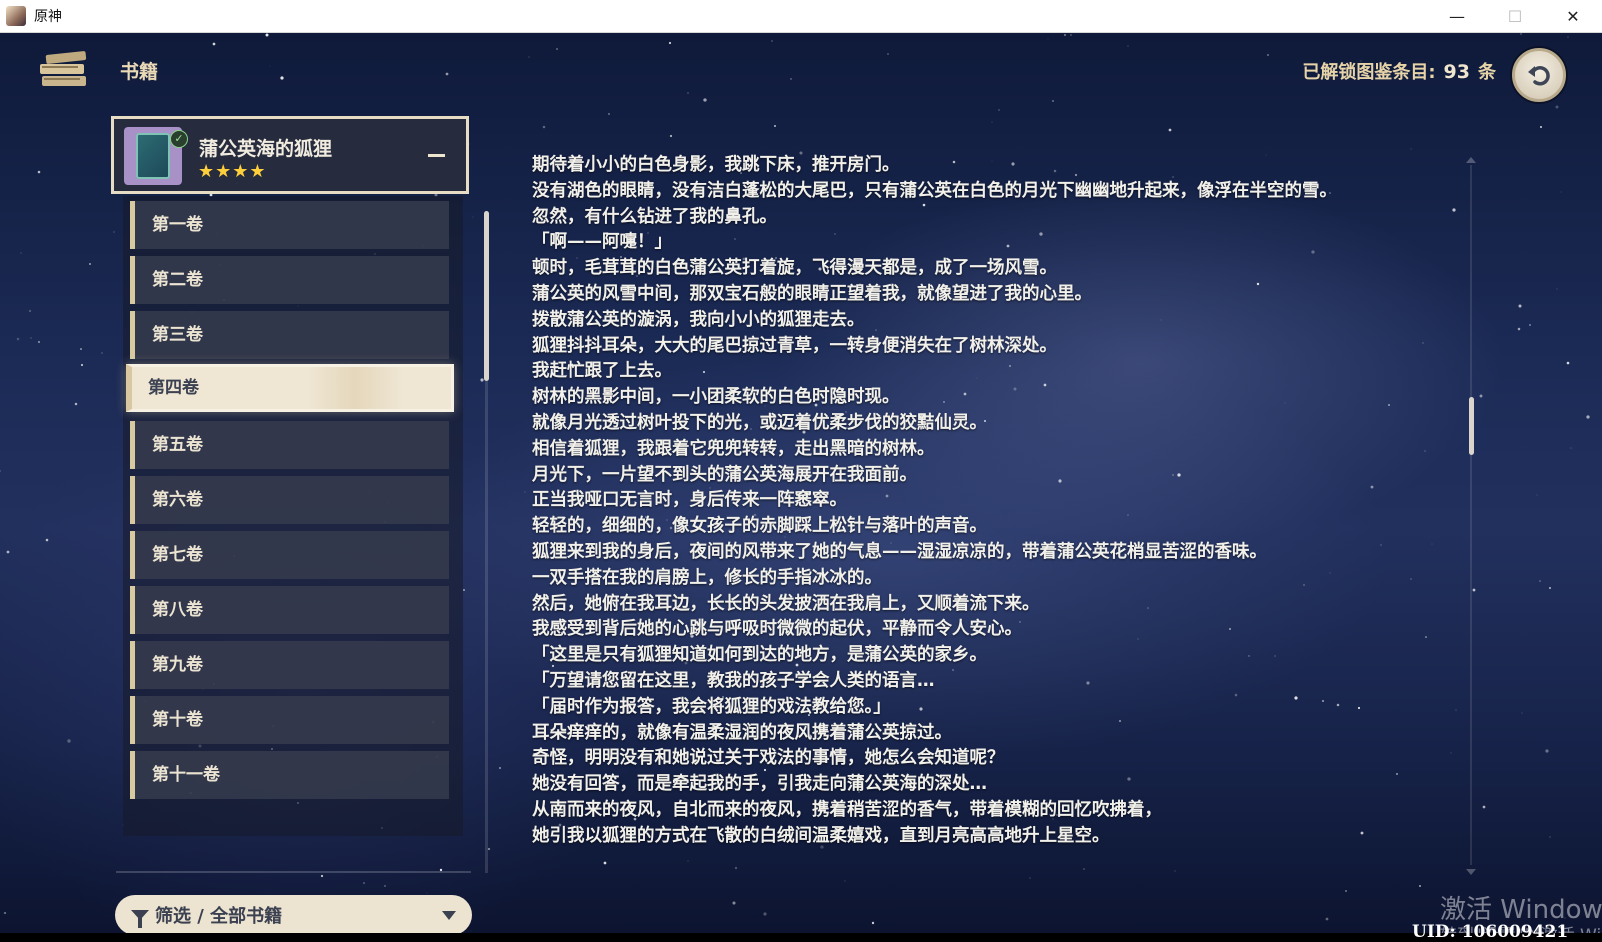 Image resolution: width=1602 pixels, height=942 pixels. I want to click on unlock-label: 已解锁图鉴条目:, so click(1369, 72).